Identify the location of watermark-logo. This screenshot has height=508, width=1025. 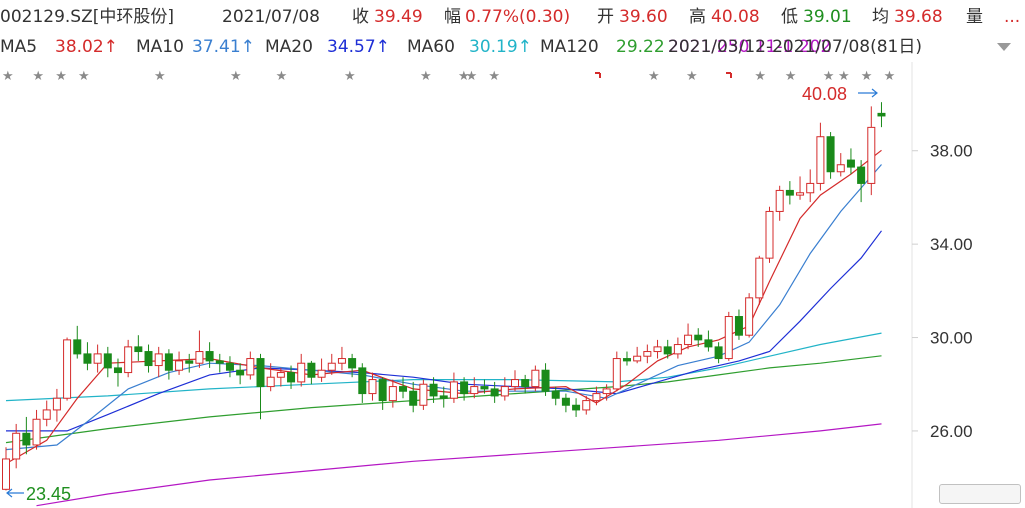
(980, 494).